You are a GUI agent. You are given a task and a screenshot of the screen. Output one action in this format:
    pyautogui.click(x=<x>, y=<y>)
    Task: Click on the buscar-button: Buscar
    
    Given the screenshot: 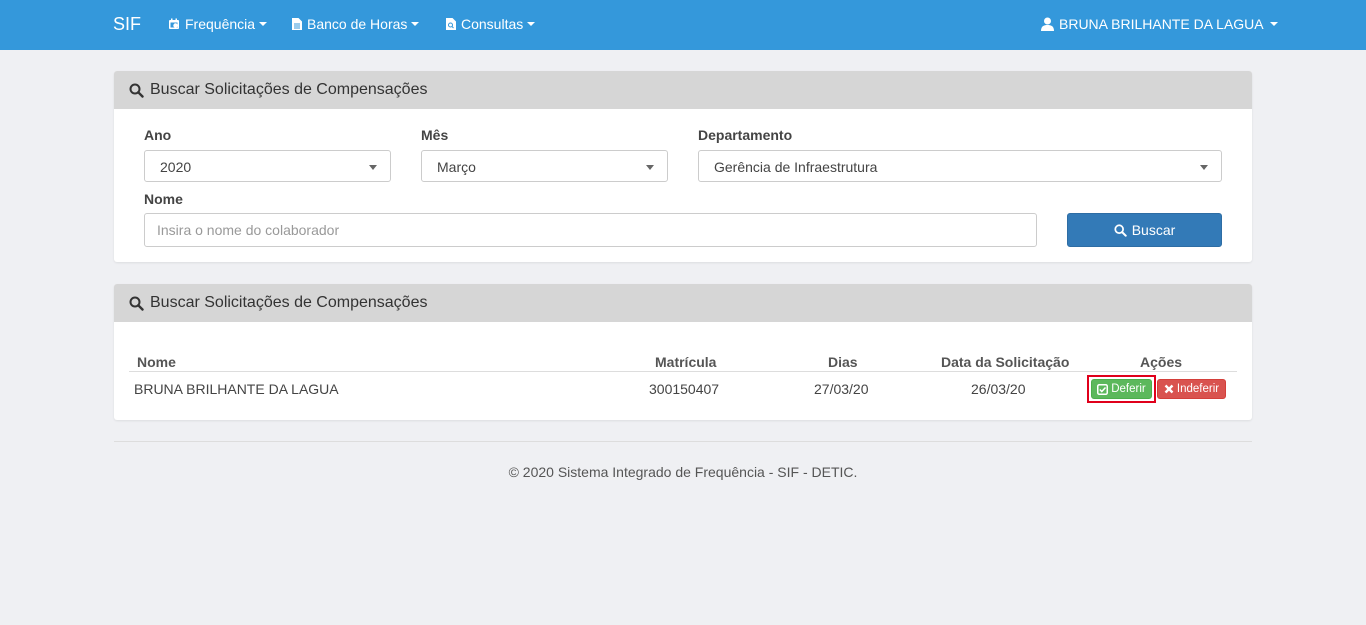 What is the action you would take?
    pyautogui.click(x=1144, y=230)
    